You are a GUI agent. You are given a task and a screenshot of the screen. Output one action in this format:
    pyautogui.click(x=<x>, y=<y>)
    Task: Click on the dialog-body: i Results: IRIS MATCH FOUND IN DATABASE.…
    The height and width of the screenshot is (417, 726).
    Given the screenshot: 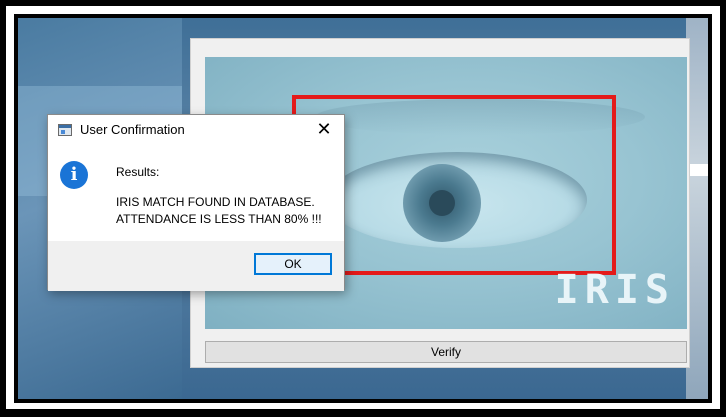 What is the action you would take?
    pyautogui.click(x=196, y=193)
    